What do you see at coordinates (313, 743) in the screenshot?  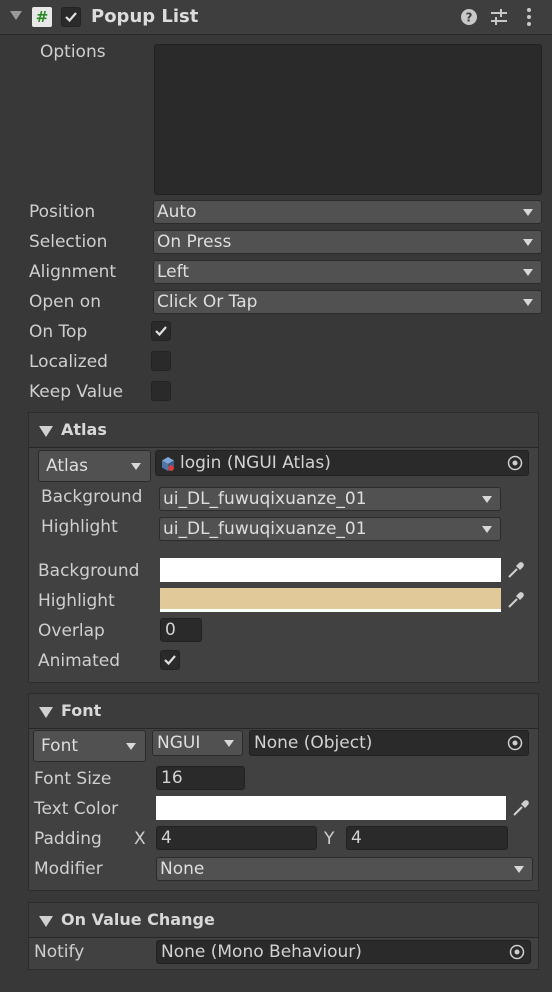 I see `font-object-value: None (Object)` at bounding box center [313, 743].